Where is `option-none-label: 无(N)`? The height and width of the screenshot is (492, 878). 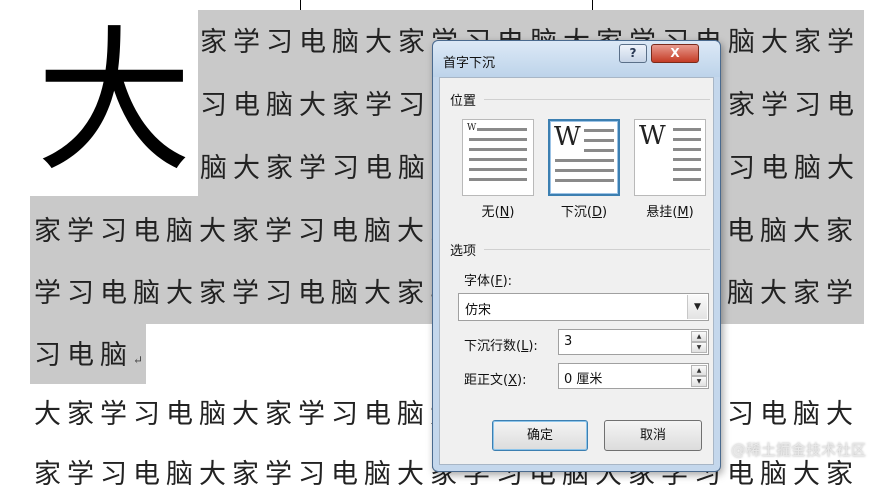 option-none-label: 无(N) is located at coordinates (498, 210).